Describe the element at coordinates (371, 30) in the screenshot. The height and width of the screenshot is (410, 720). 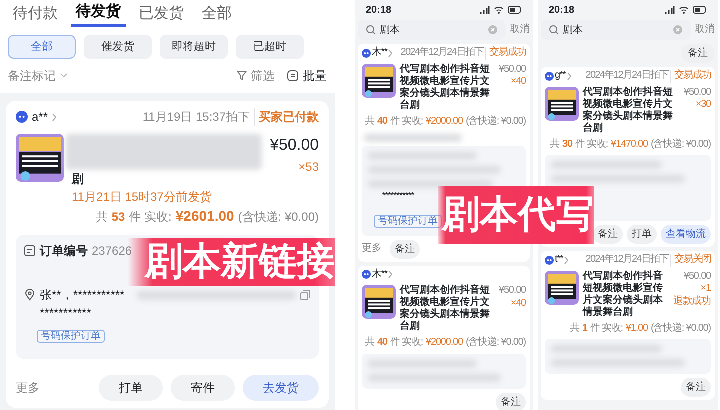
I see `search-icon` at that location.